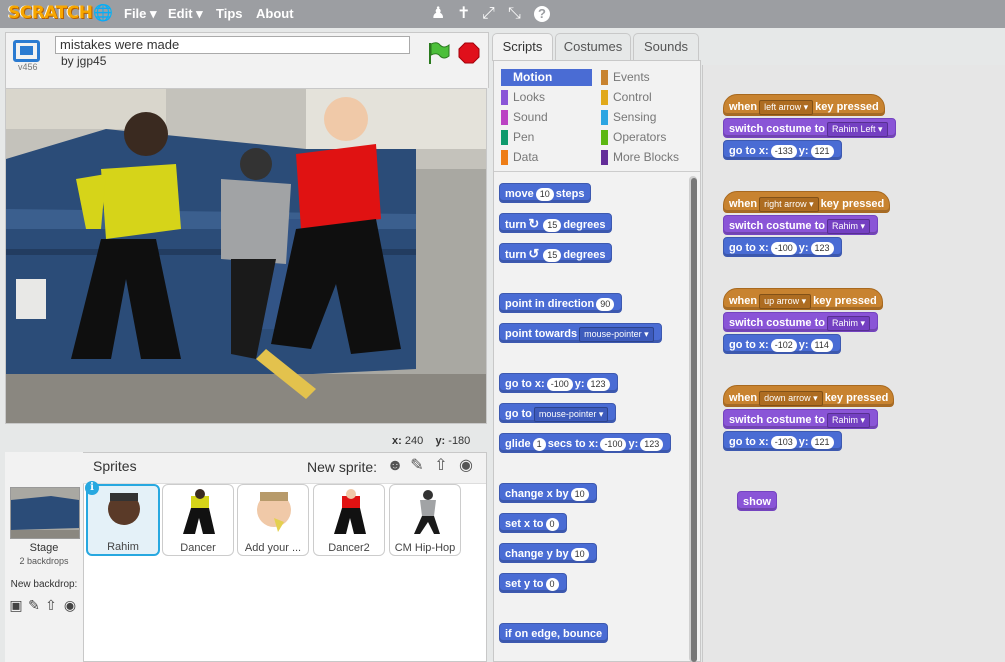 This screenshot has height=662, width=1005. I want to click on category-operators: Operators, so click(649, 137).